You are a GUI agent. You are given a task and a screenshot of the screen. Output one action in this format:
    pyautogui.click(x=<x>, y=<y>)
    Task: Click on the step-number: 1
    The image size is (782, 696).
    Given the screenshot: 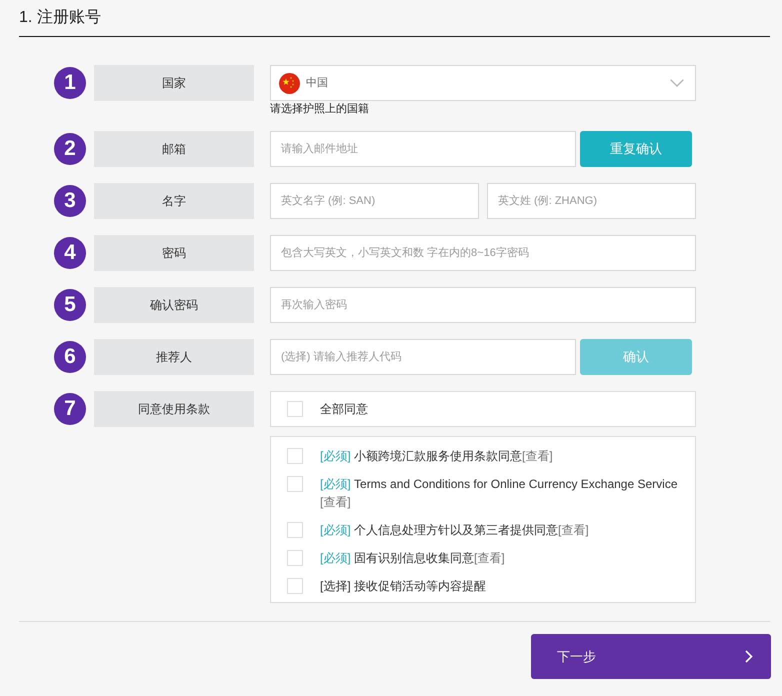 What is the action you would take?
    pyautogui.click(x=70, y=83)
    